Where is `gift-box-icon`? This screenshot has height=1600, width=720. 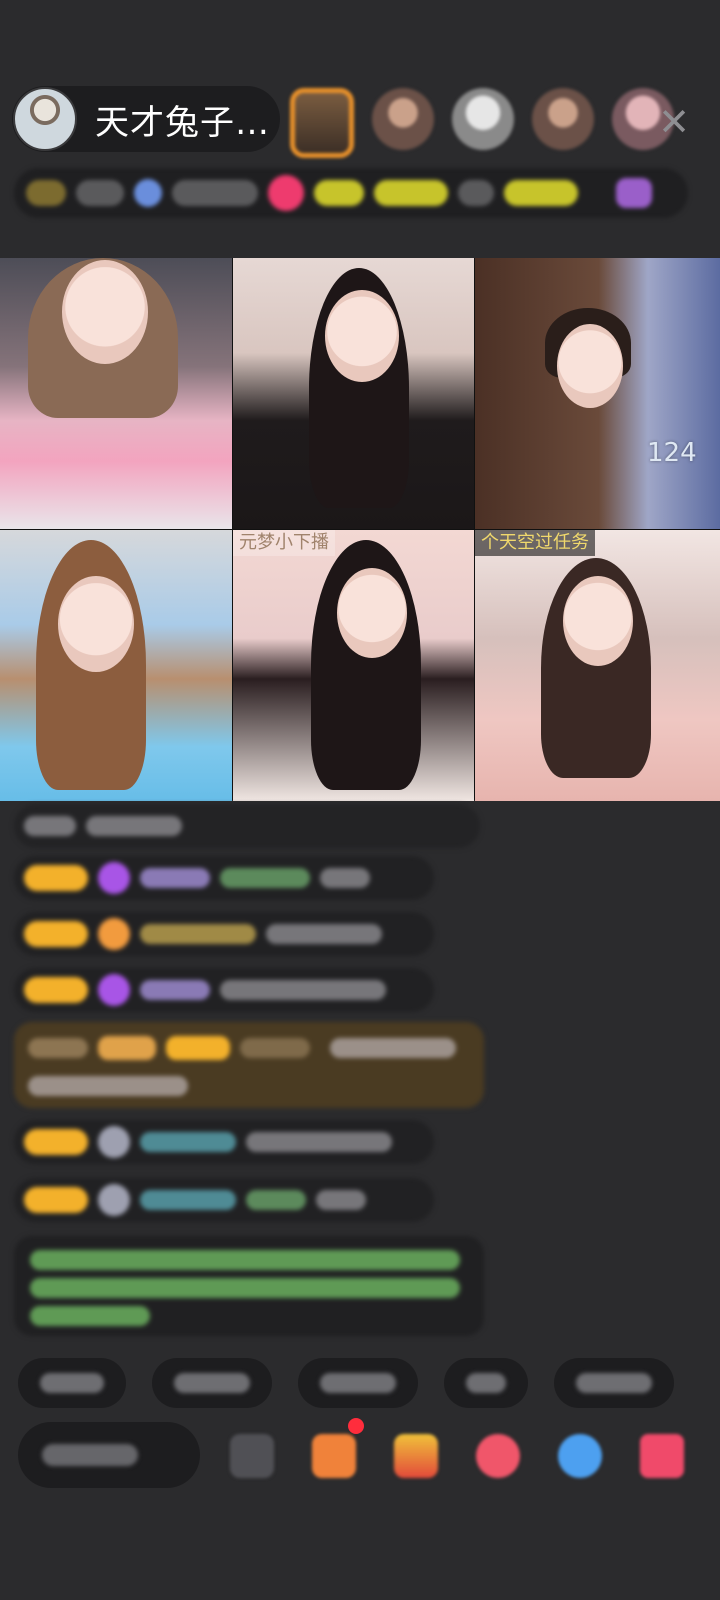
gift-box-icon is located at coordinates (416, 1456).